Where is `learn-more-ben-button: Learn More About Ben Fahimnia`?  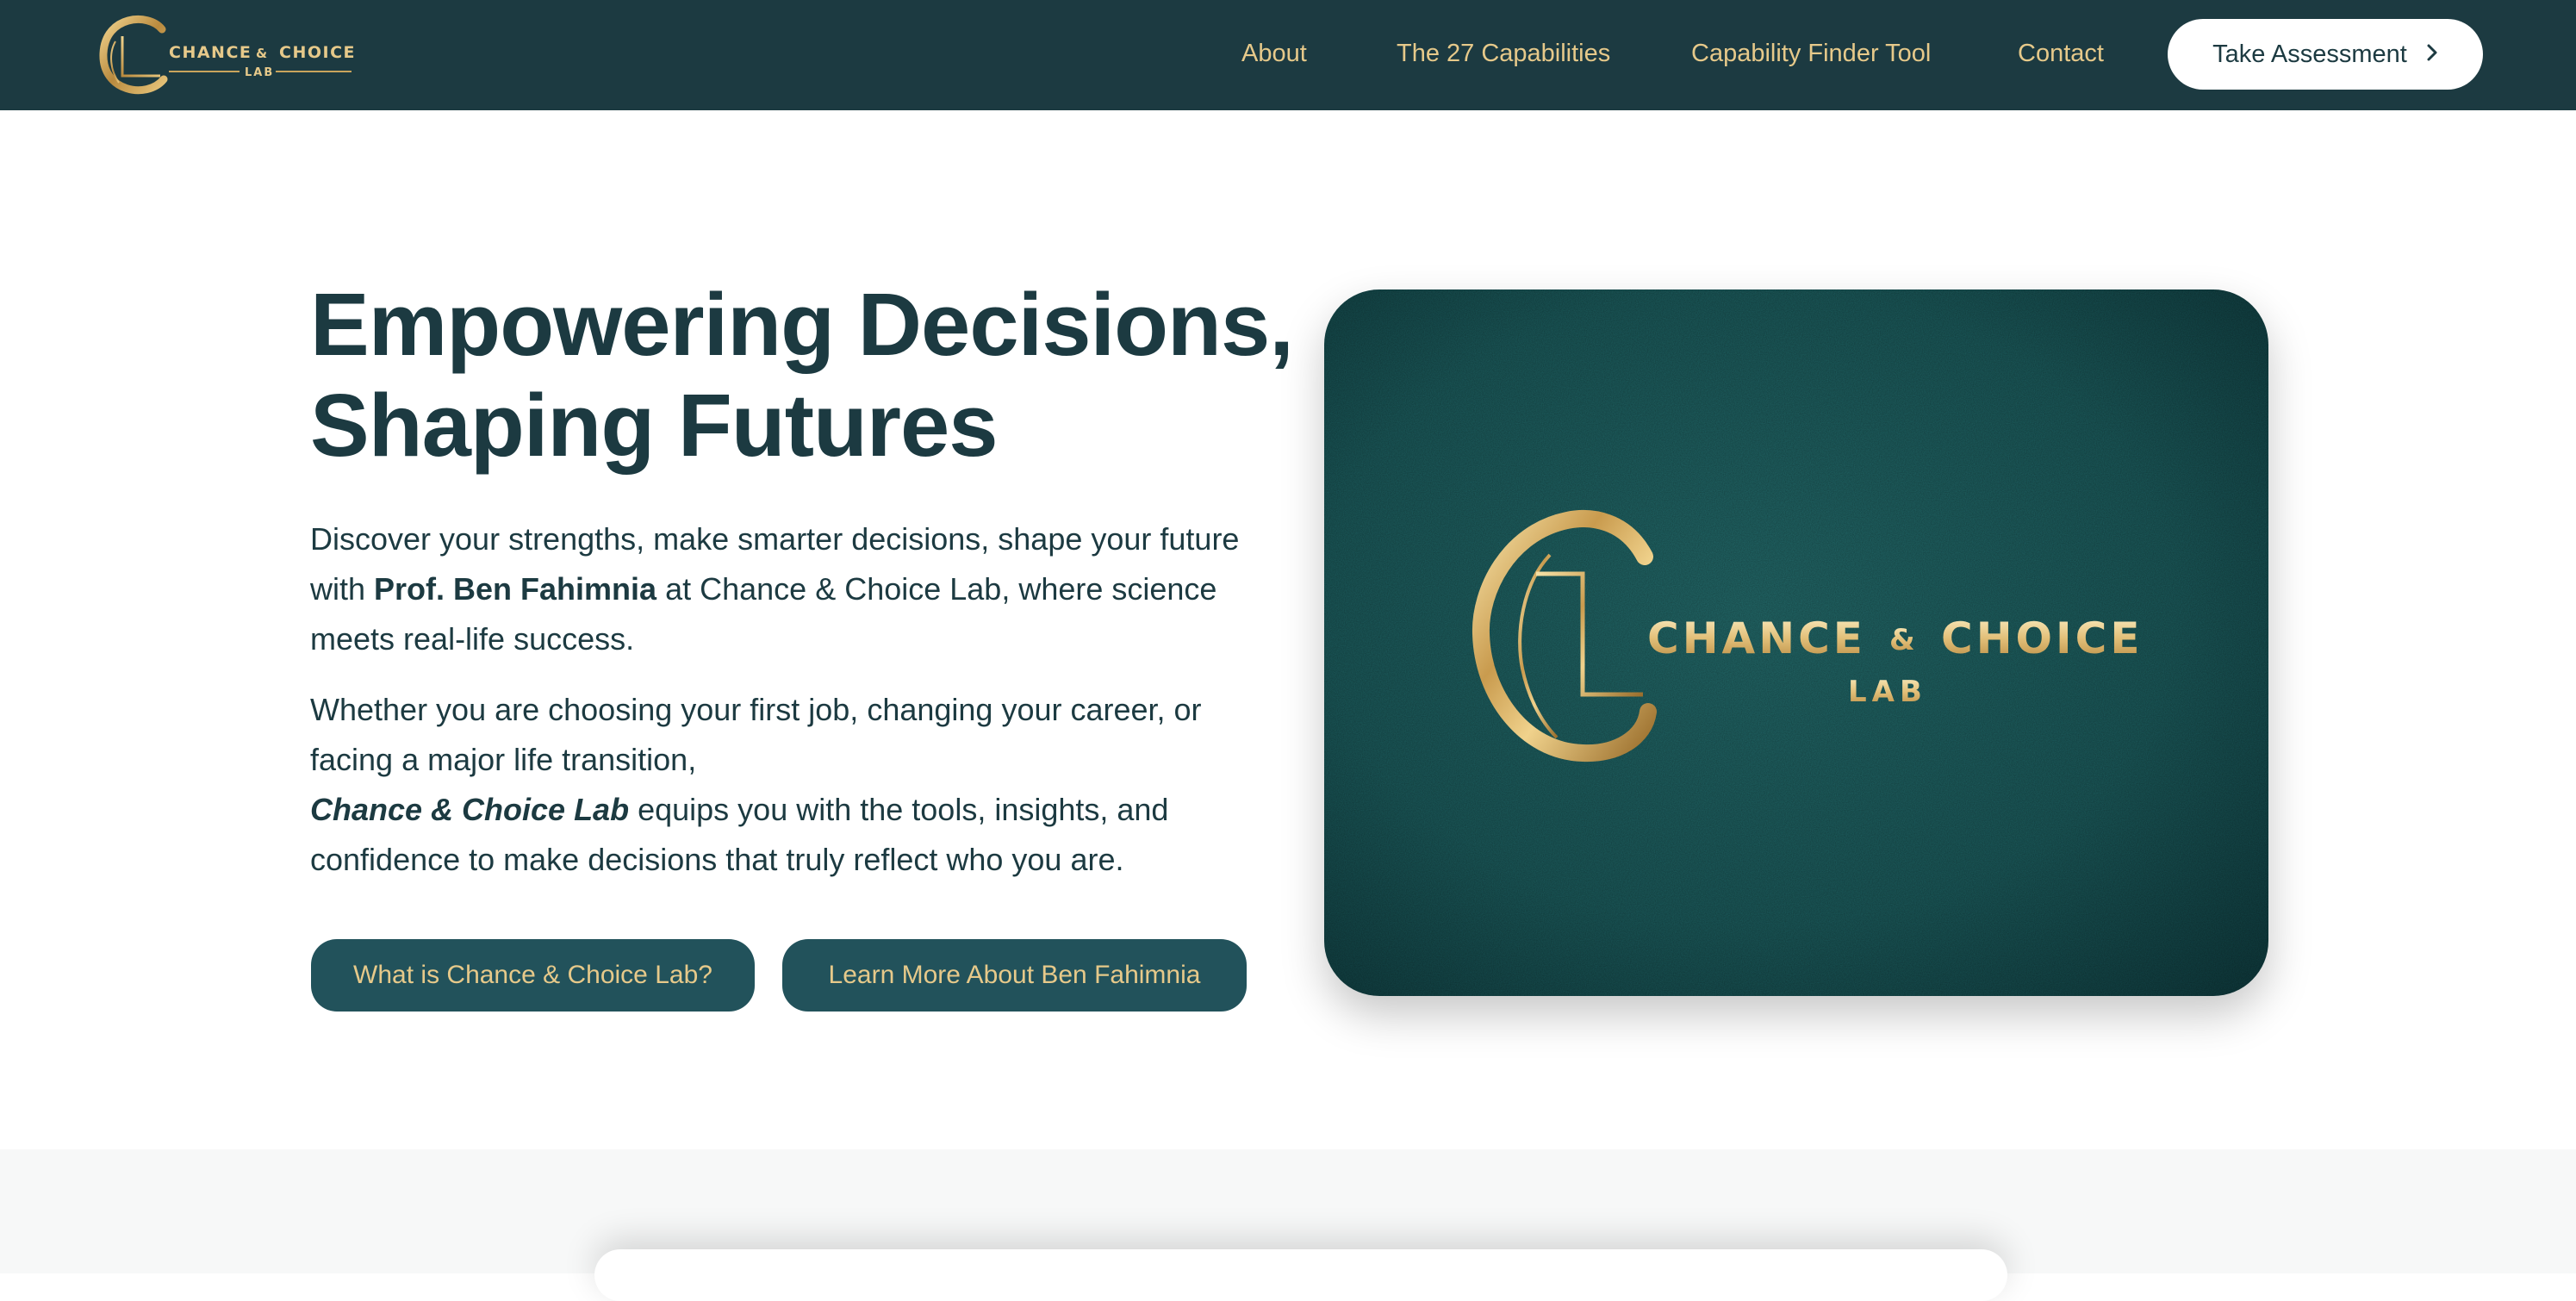 learn-more-ben-button: Learn More About Ben Fahimnia is located at coordinates (1015, 975).